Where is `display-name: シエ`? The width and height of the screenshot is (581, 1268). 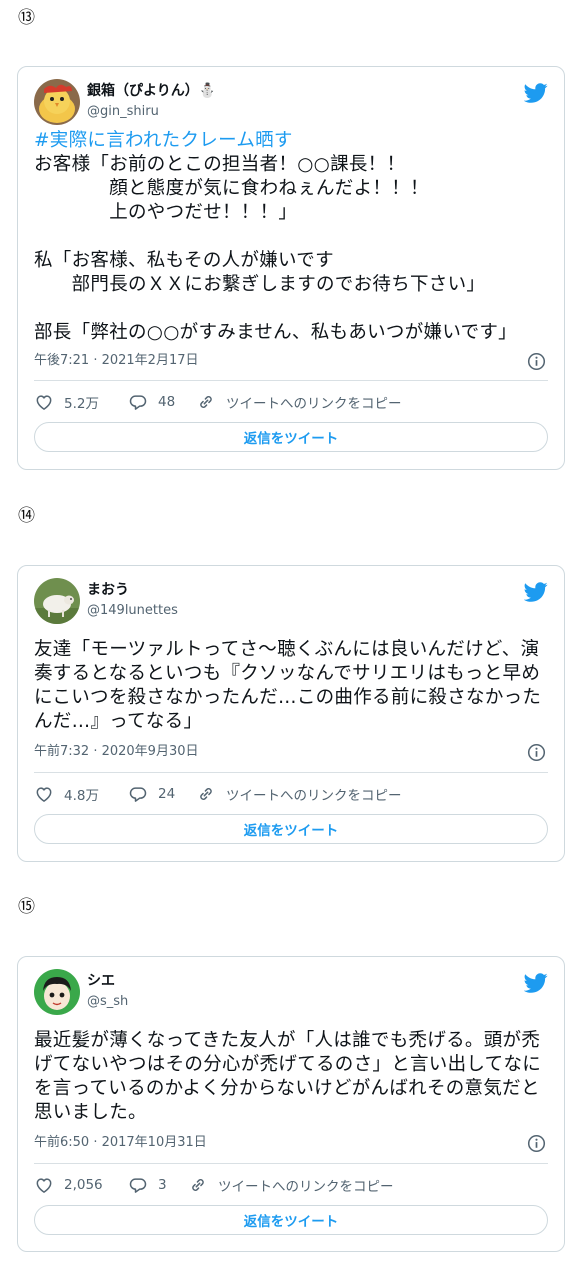 display-name: シエ is located at coordinates (101, 981).